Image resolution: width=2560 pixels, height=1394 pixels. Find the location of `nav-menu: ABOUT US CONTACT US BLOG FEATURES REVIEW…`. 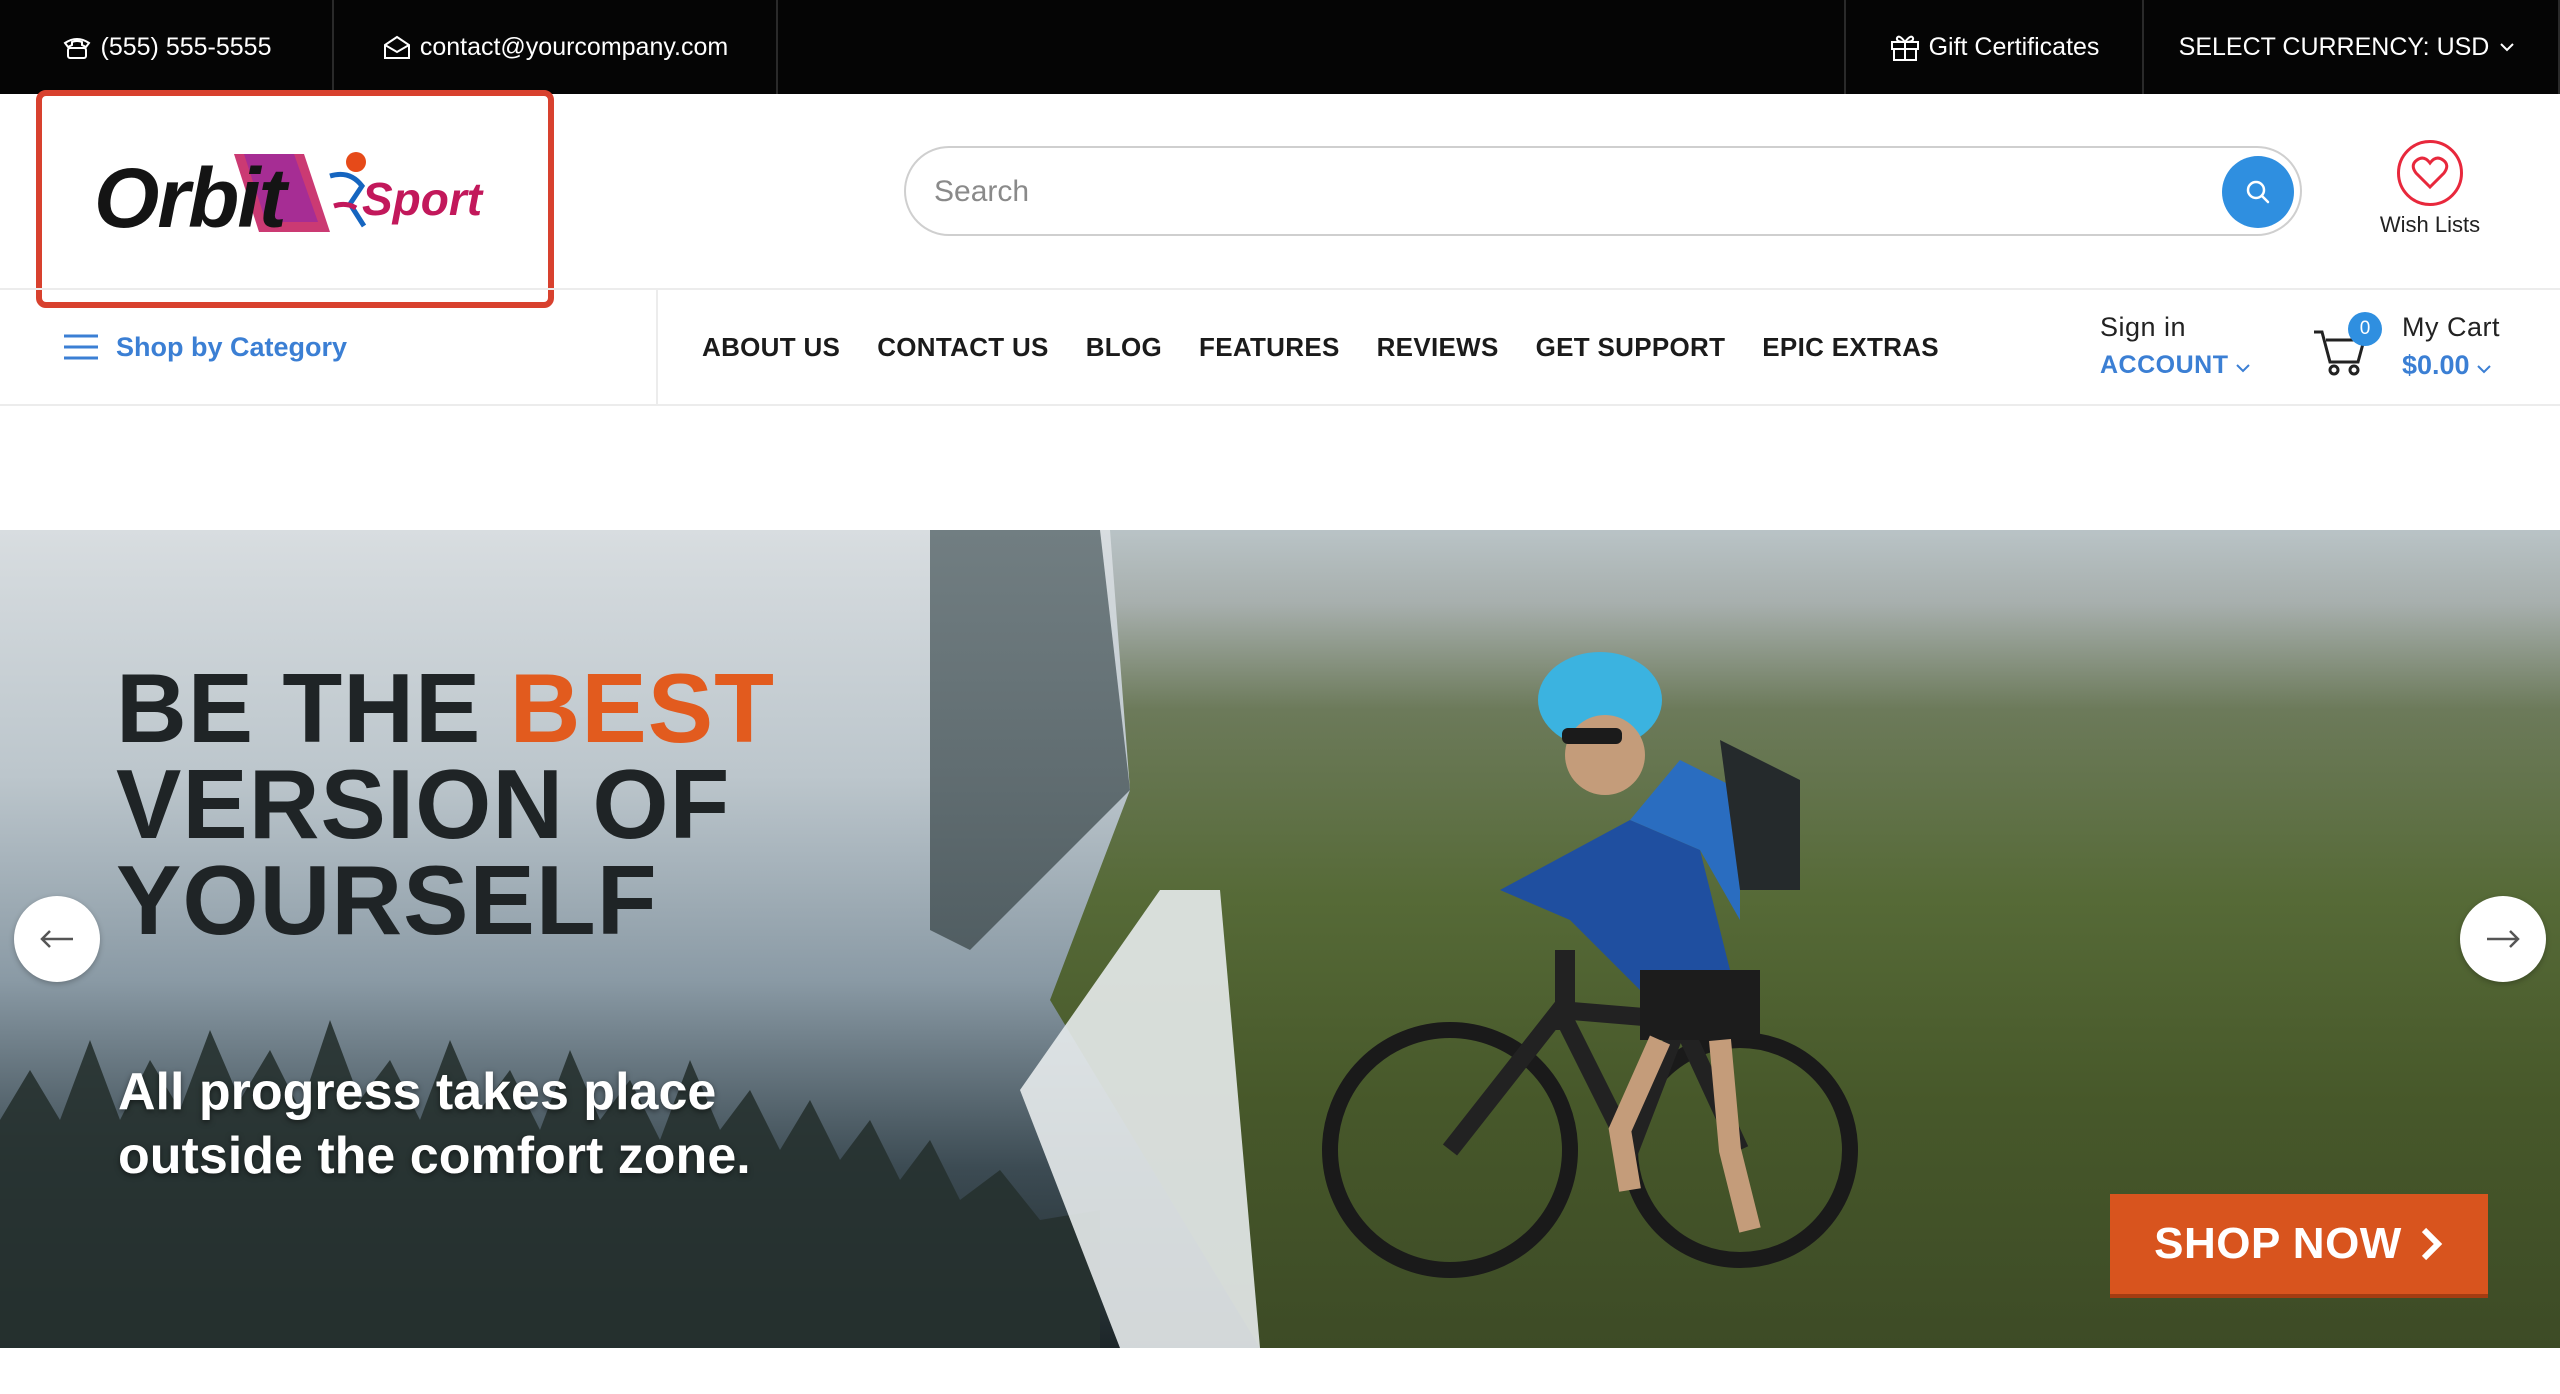

nav-menu: ABOUT US CONTACT US BLOG FEATURES REVIEW… is located at coordinates (1339, 347).